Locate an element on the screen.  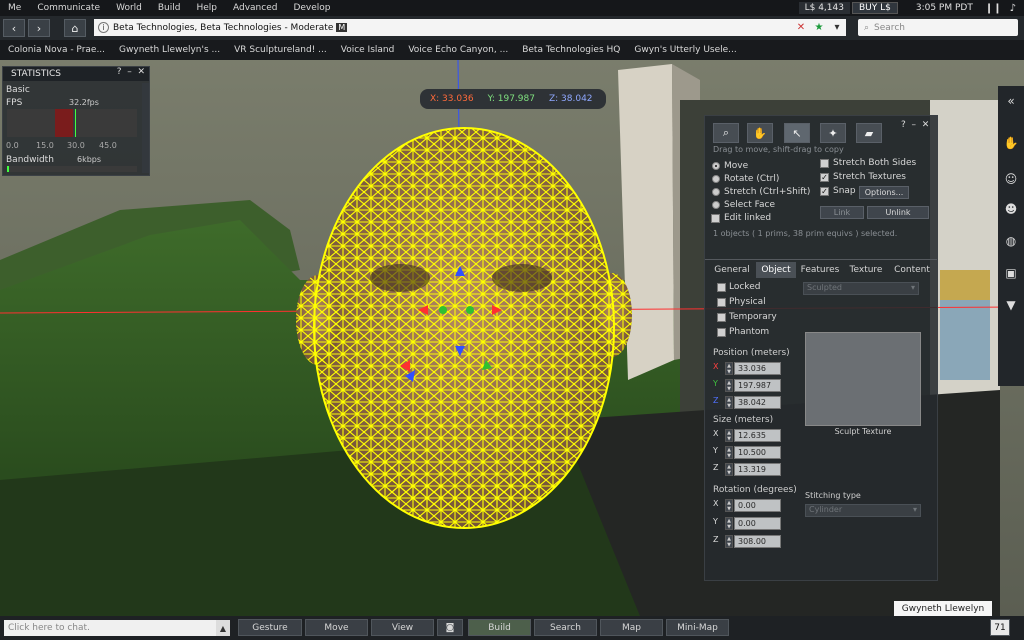
notification-counter: 71 is located at coordinates (1000, 627).